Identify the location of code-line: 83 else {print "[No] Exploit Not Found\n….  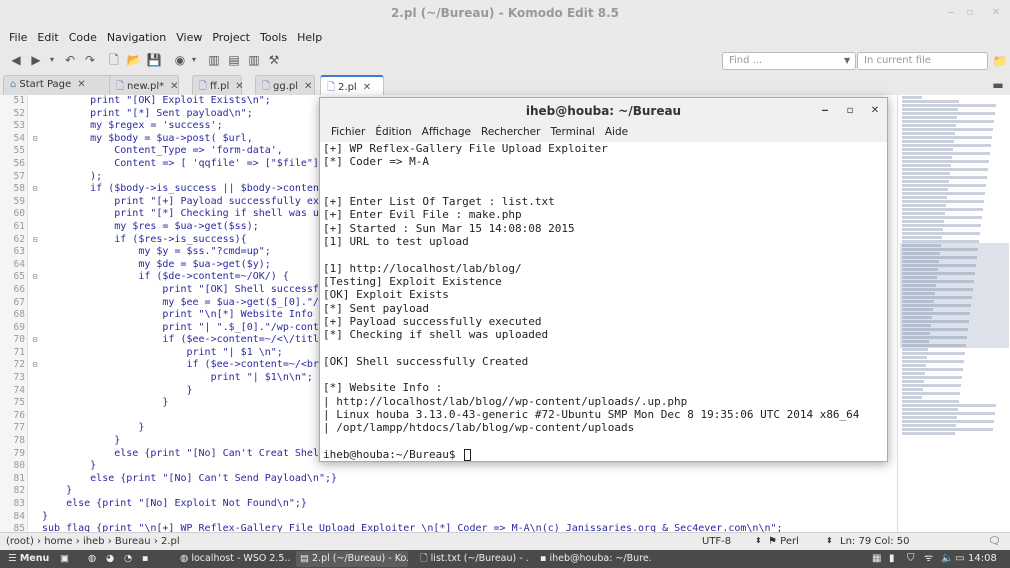
(391, 504).